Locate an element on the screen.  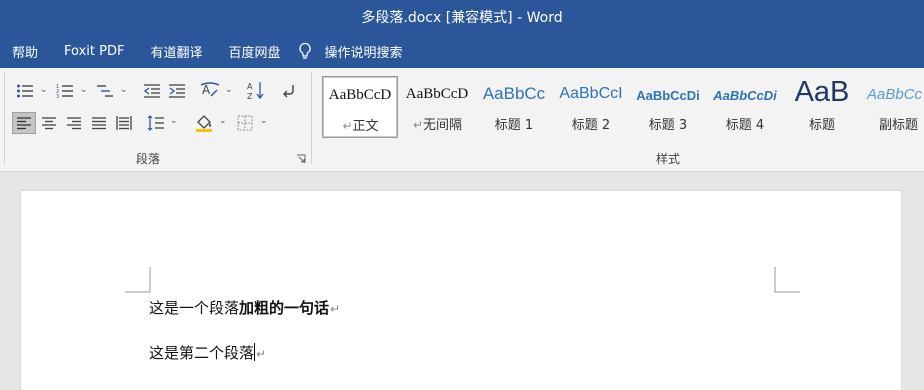
multilevel-list-button is located at coordinates (105, 91).